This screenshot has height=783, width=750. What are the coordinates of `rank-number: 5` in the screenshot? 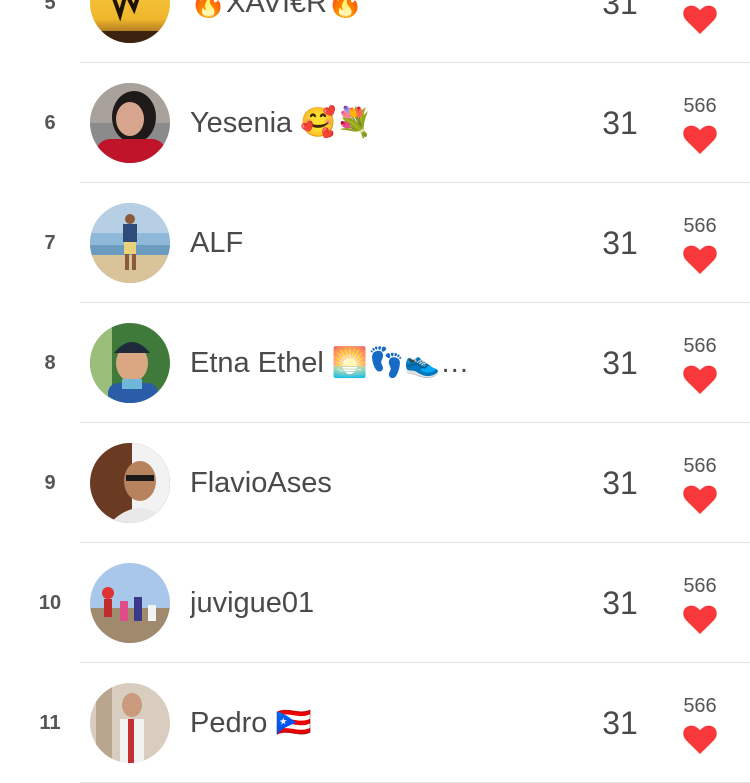 It's located at (50, 7).